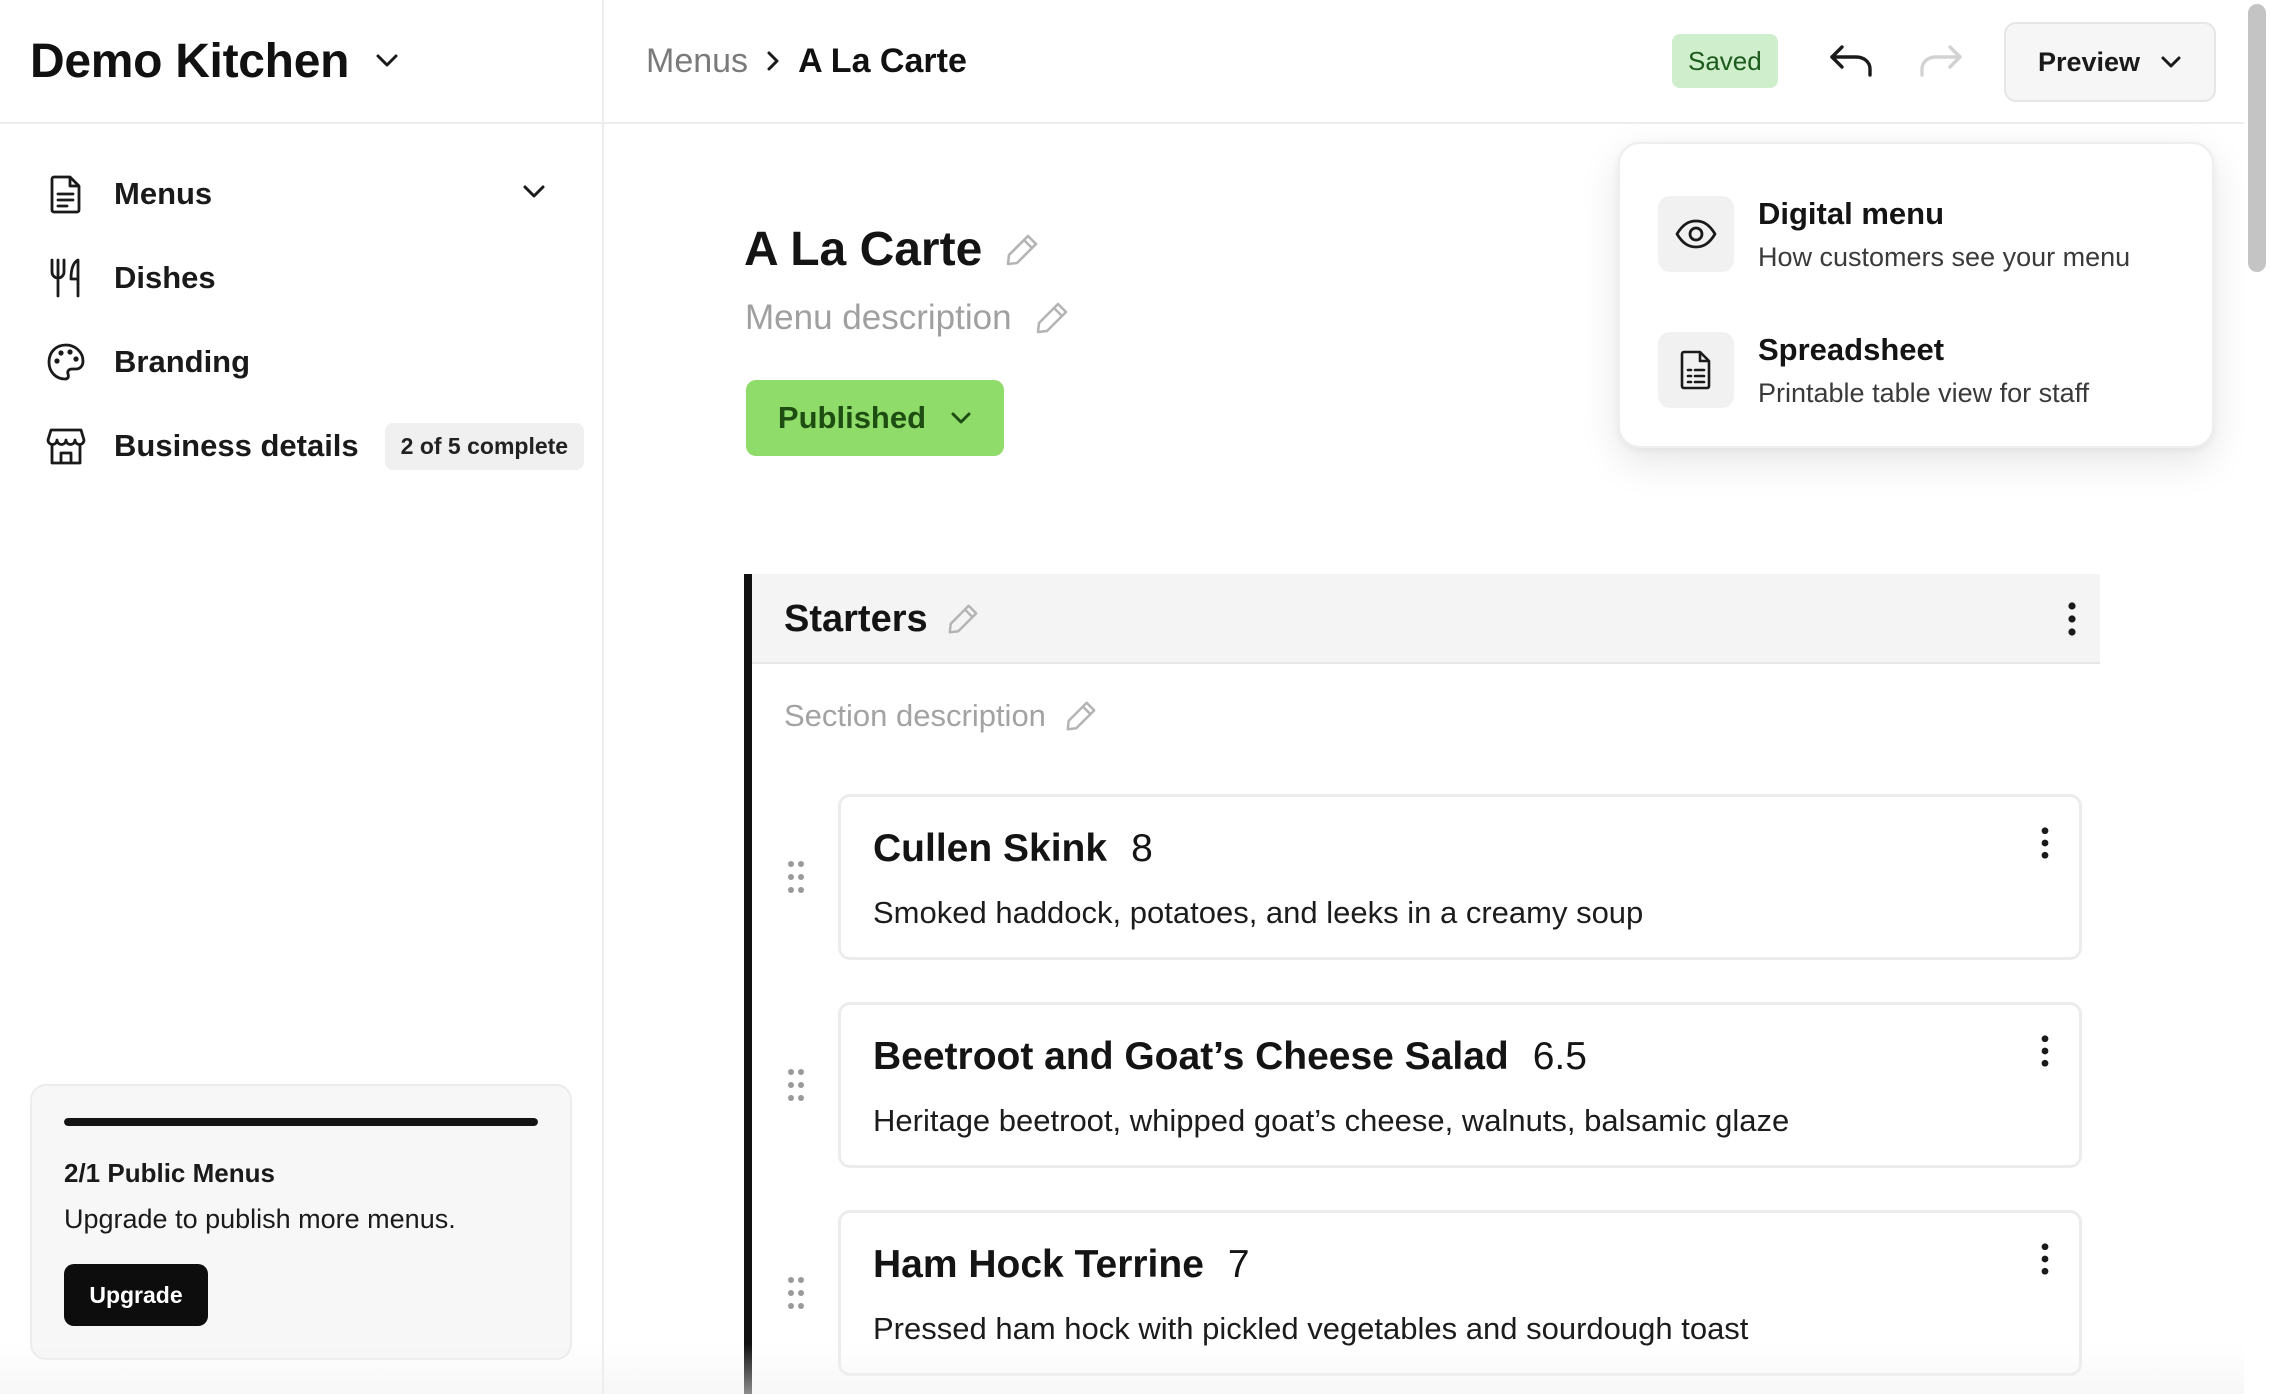  I want to click on menu-description-row: Menu description, so click(907, 318).